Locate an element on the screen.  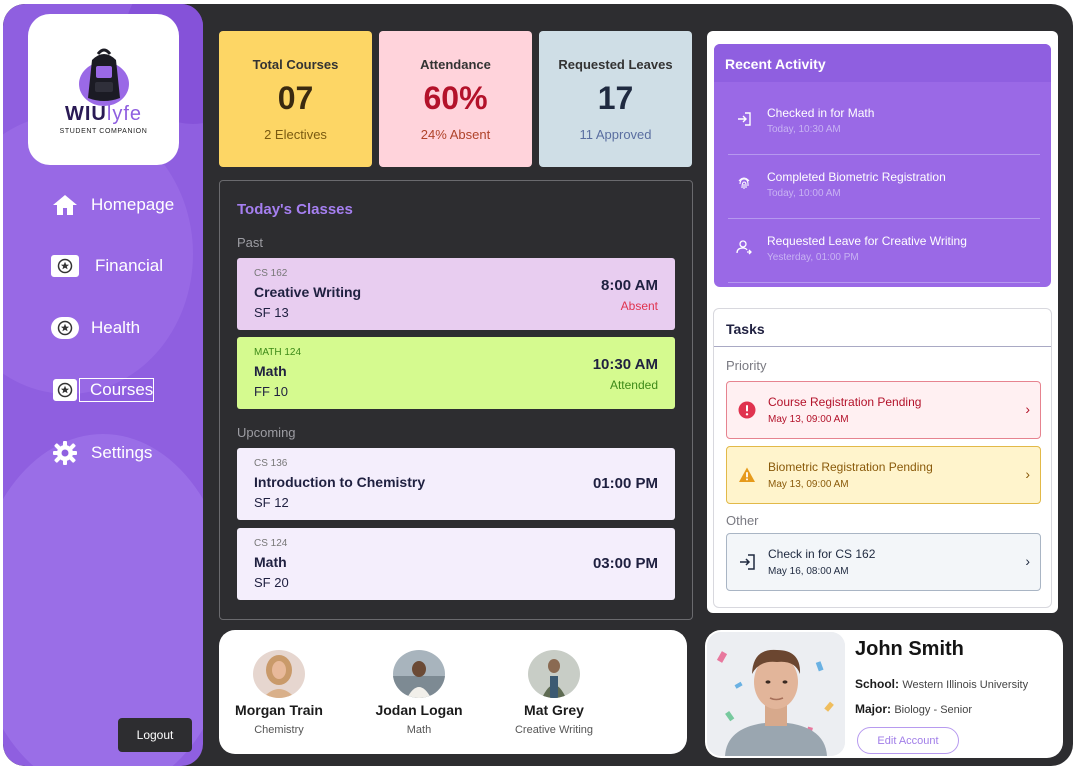
sidebar-item-label: Homepage is located at coordinates (133, 204).